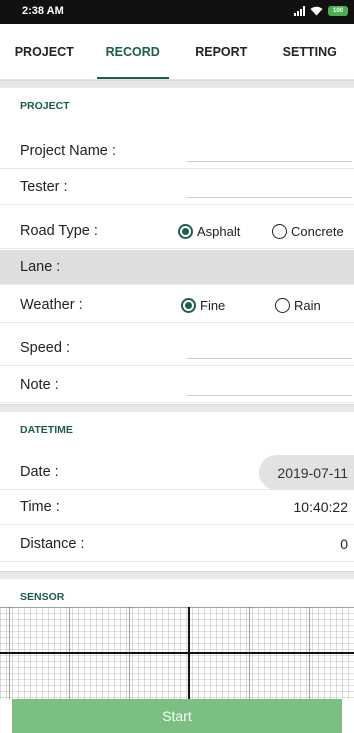  What do you see at coordinates (177, 507) in the screenshot?
I see `time-row: Time : 10:40:22` at bounding box center [177, 507].